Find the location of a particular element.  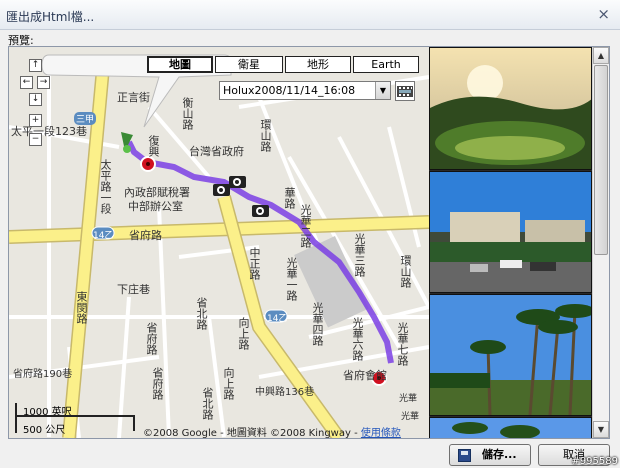

map-label: 光華三路 is located at coordinates (359, 255).